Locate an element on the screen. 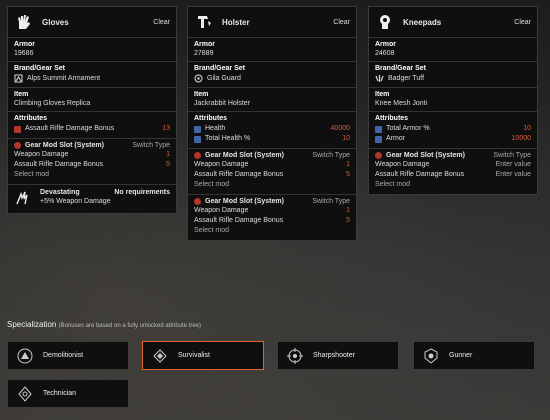 The height and width of the screenshot is (420, 550). talent-description: +5% Weapon Damage is located at coordinates (75, 201).